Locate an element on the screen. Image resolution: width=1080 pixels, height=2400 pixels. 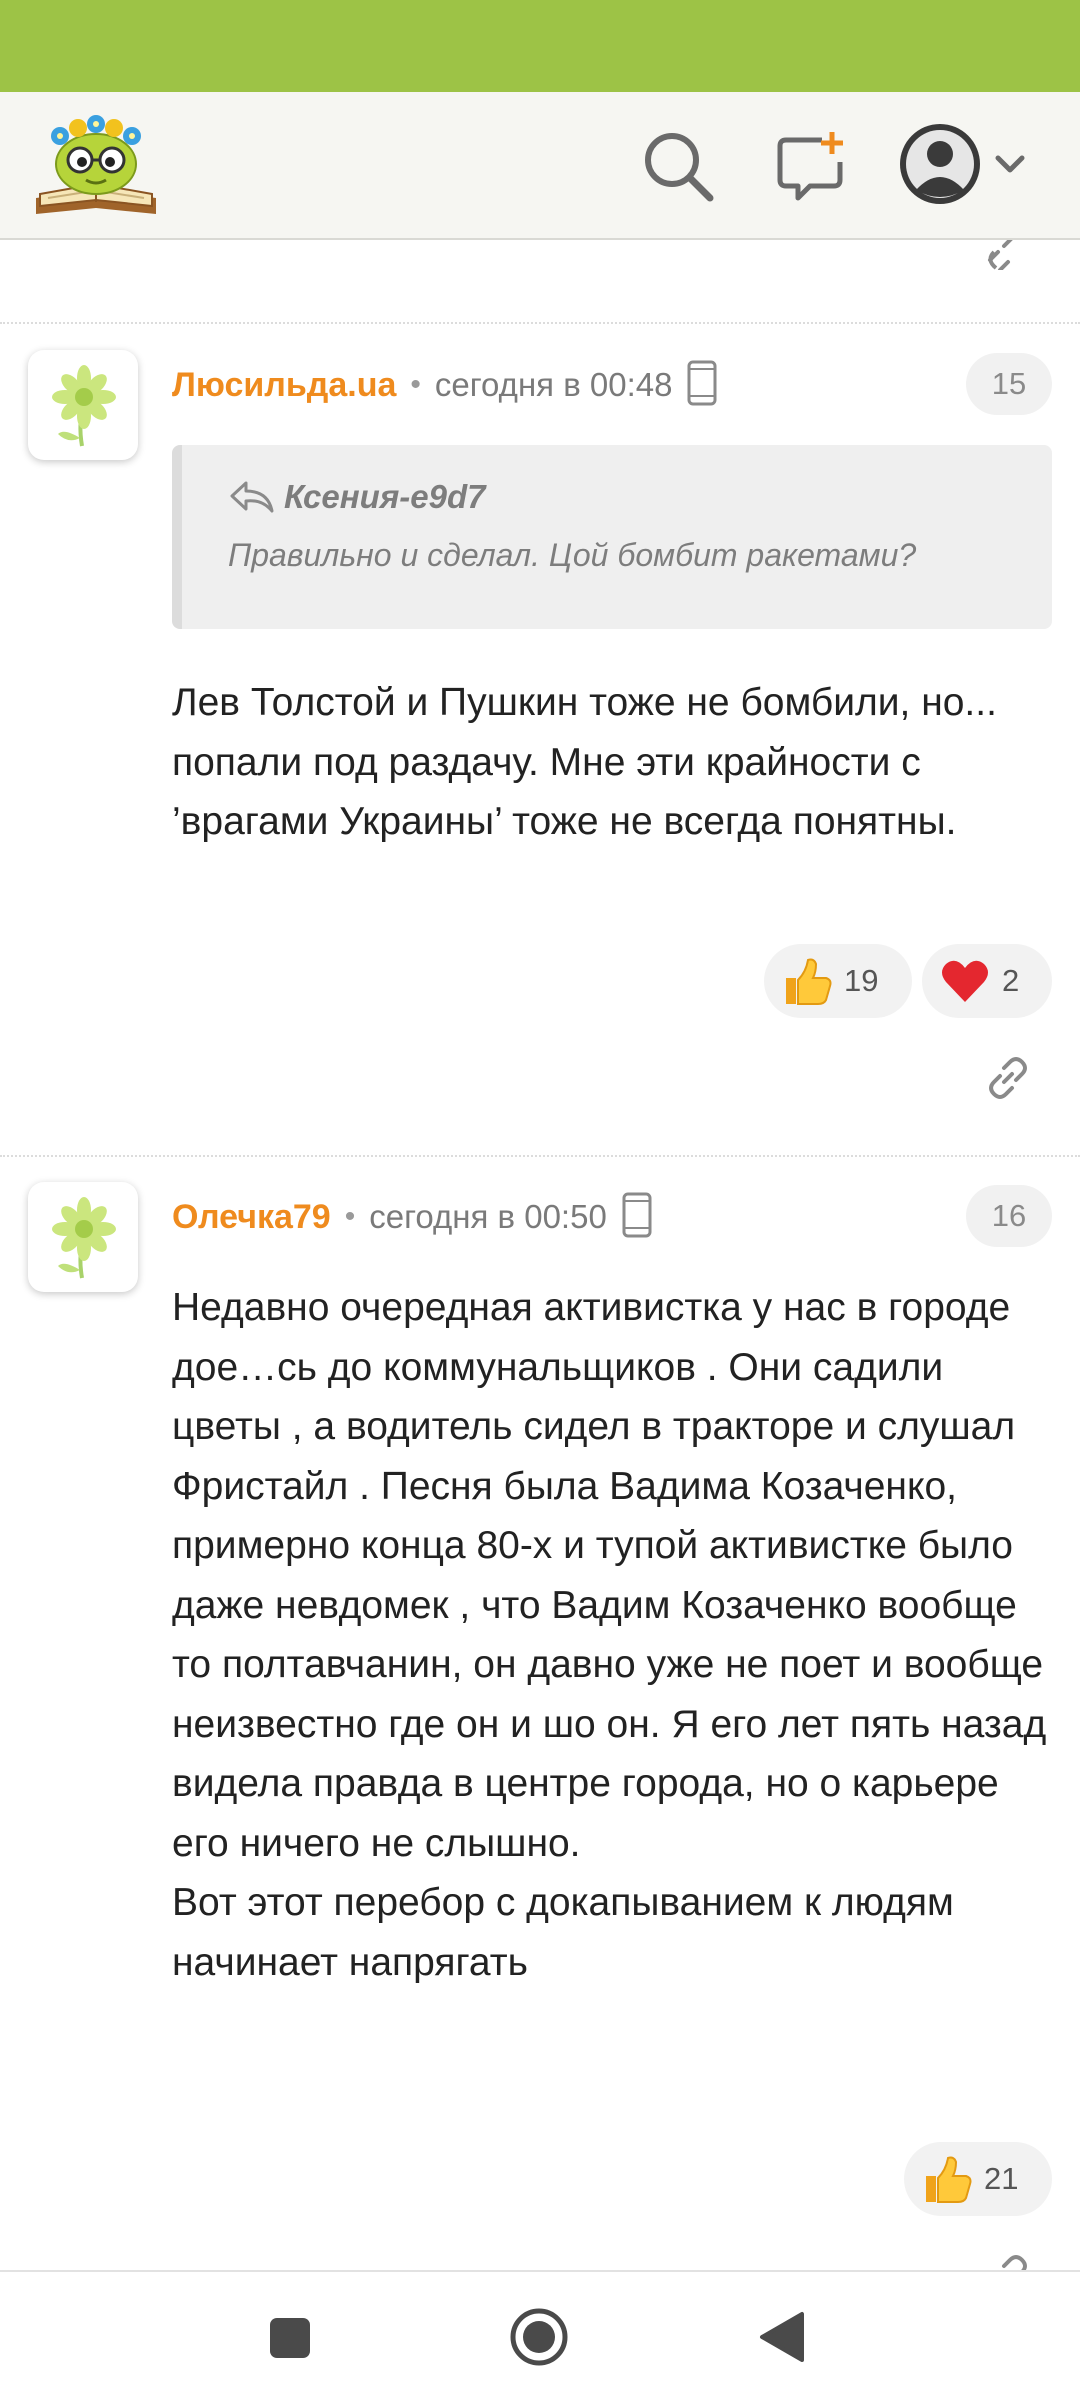
user-avatar-icon is located at coordinates (940, 164).